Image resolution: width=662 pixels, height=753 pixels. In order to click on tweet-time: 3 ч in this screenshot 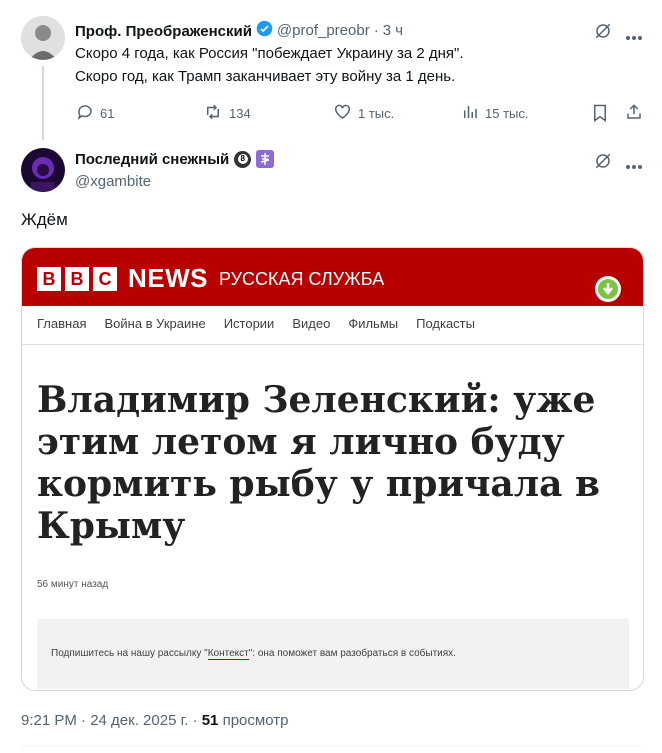, I will do `click(393, 31)`.